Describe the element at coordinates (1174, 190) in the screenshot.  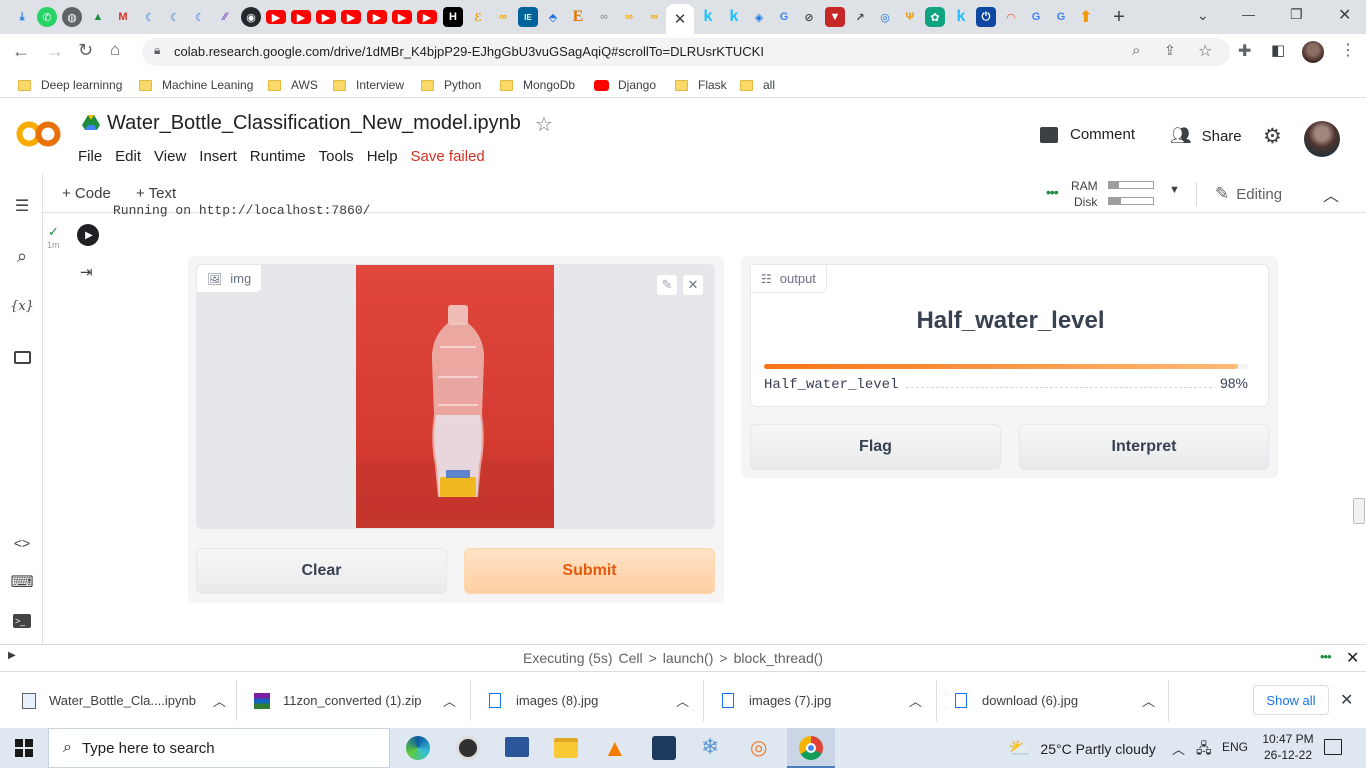
I see `resources-dropdown-icon: ▼` at that location.